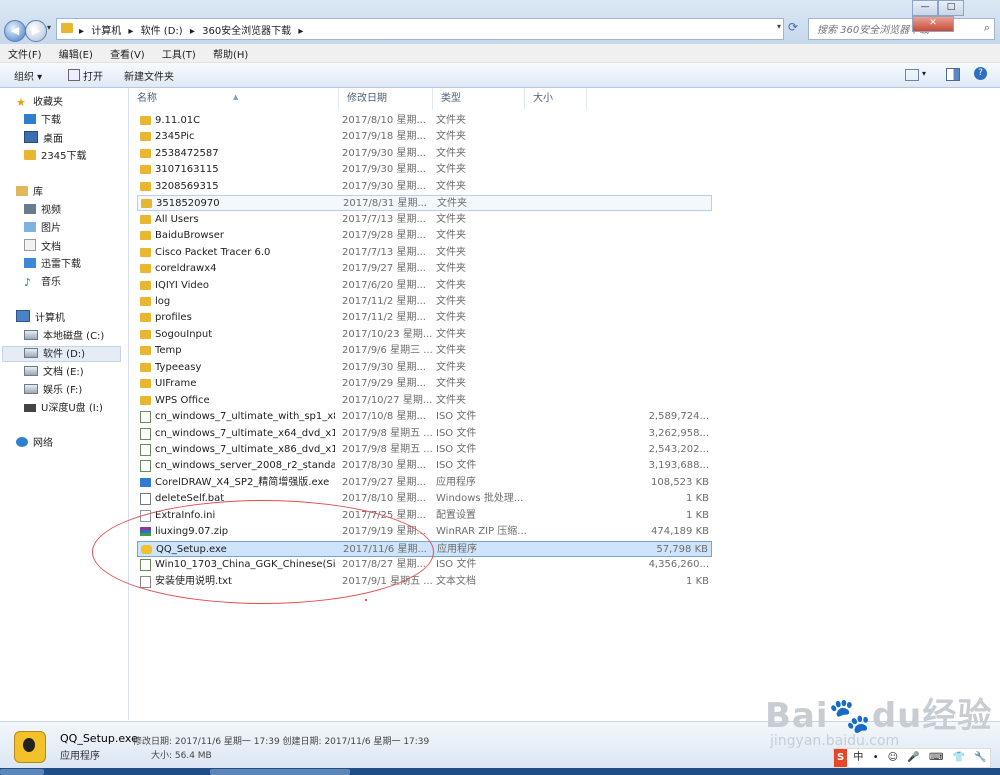 The height and width of the screenshot is (775, 1000). Describe the element at coordinates (424, 220) in the screenshot. I see `file-row: All Users 2017/7/13 星期... 文件夹` at that location.